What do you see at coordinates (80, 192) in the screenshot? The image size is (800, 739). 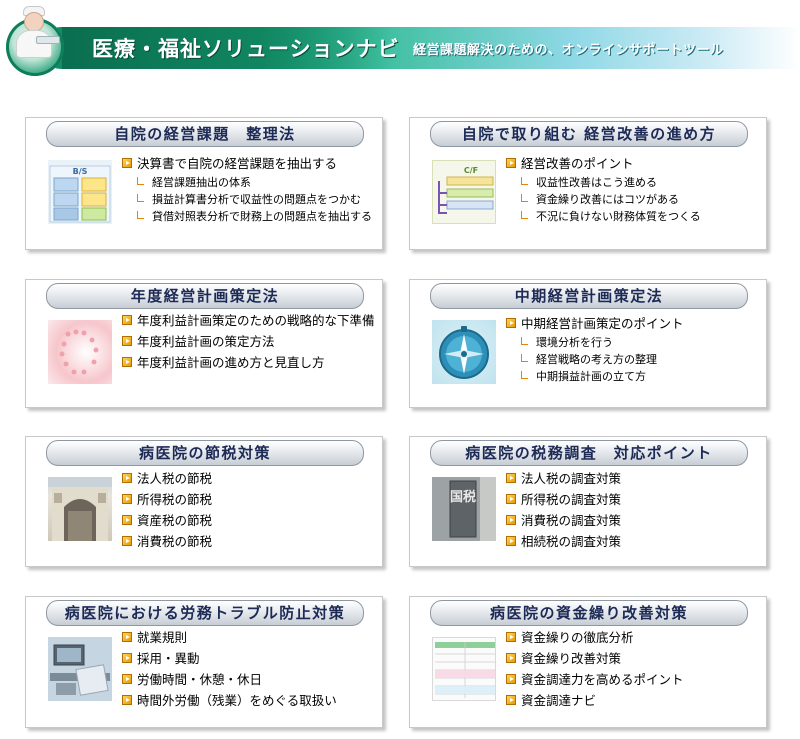 I see `balance-sheet-image: B/S` at bounding box center [80, 192].